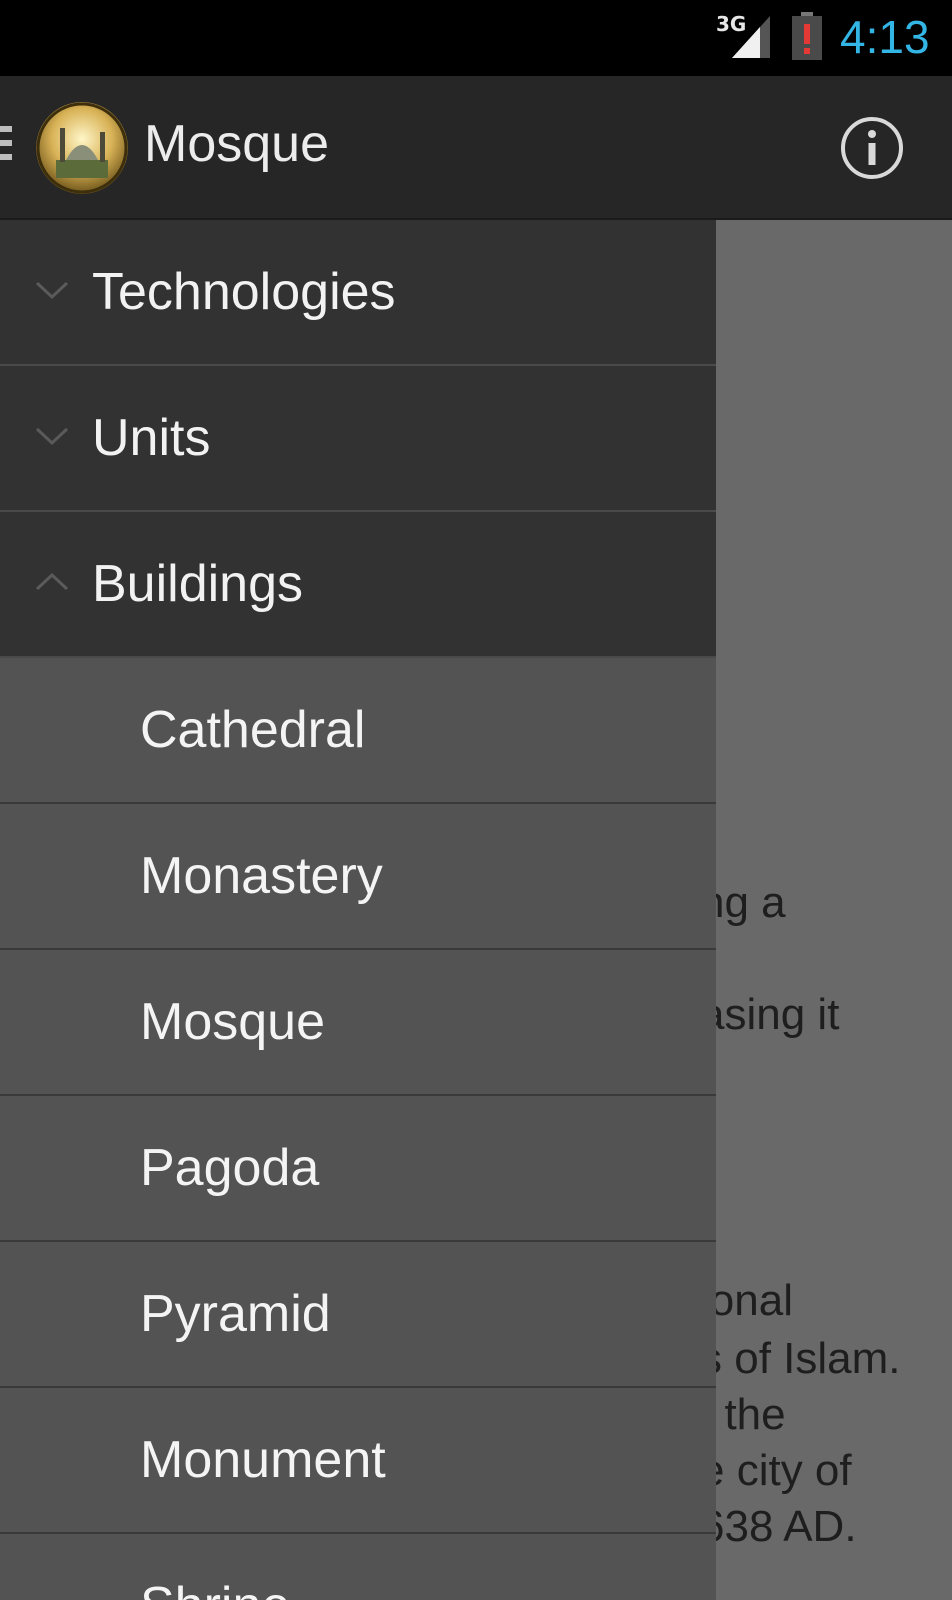  I want to click on drawer-group-buildings: Buildings, so click(358, 585).